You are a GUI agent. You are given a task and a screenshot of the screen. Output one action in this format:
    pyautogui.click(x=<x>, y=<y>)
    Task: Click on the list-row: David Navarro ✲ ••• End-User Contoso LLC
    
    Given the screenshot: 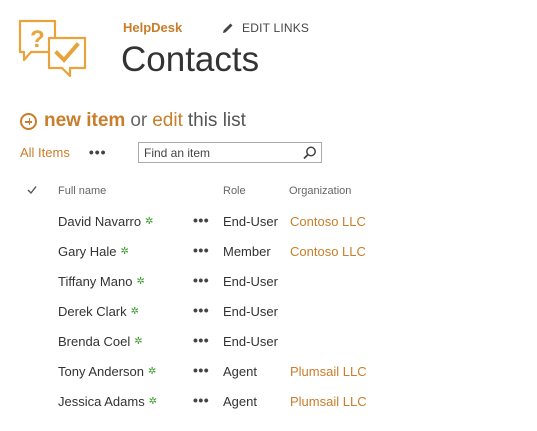 What is the action you would take?
    pyautogui.click(x=268, y=221)
    